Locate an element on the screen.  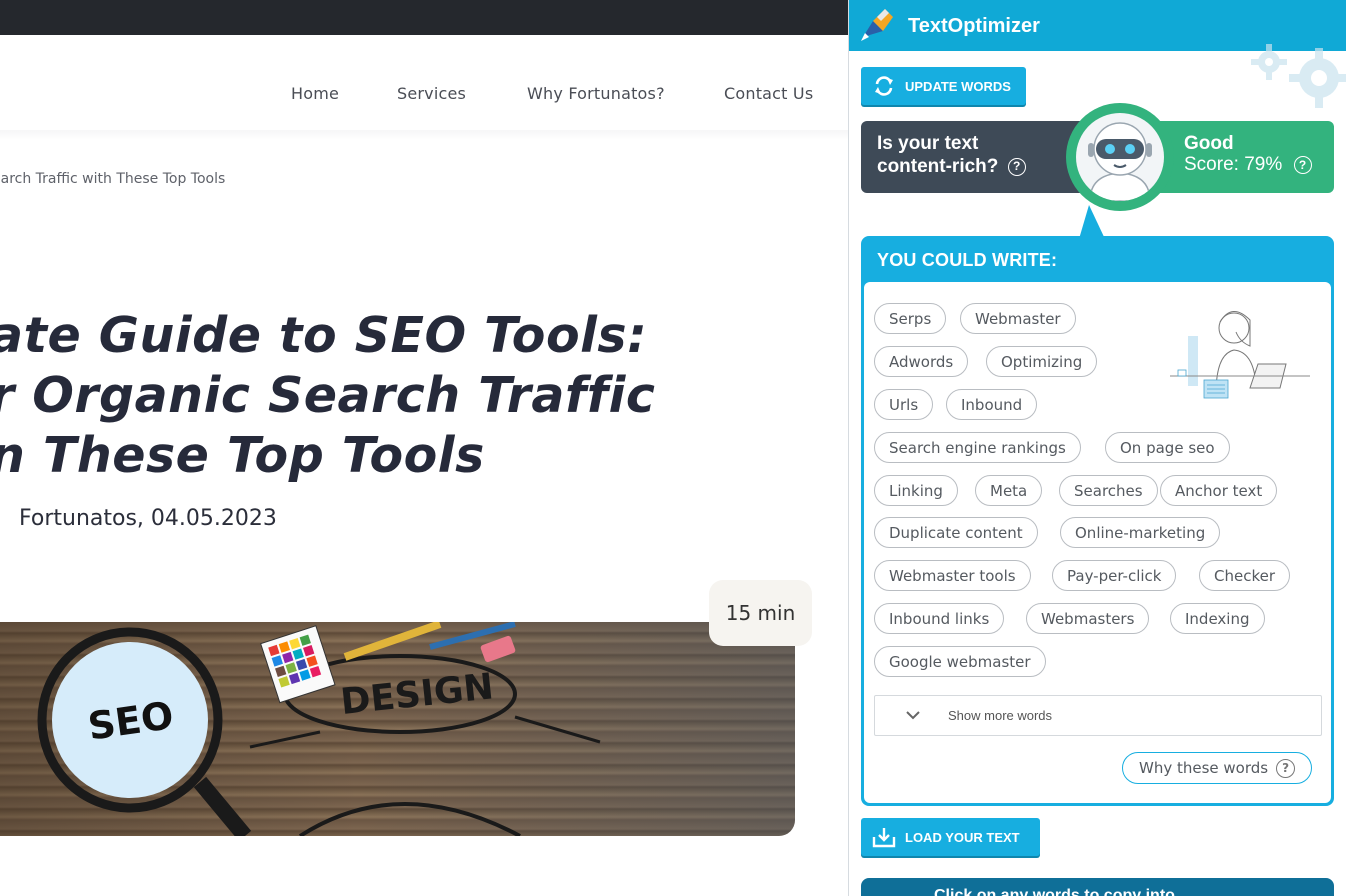
nav-divider is located at coordinates (424, 135).